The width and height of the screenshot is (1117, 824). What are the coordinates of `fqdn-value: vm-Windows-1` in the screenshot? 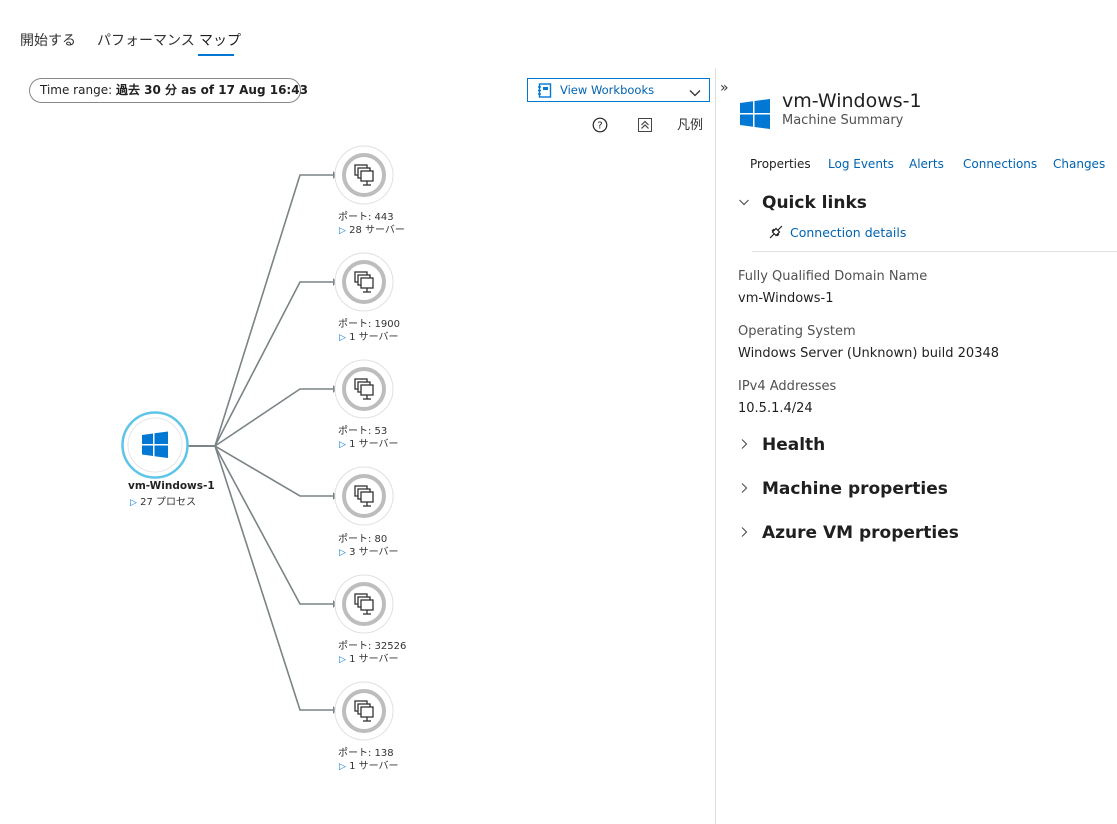 It's located at (786, 298).